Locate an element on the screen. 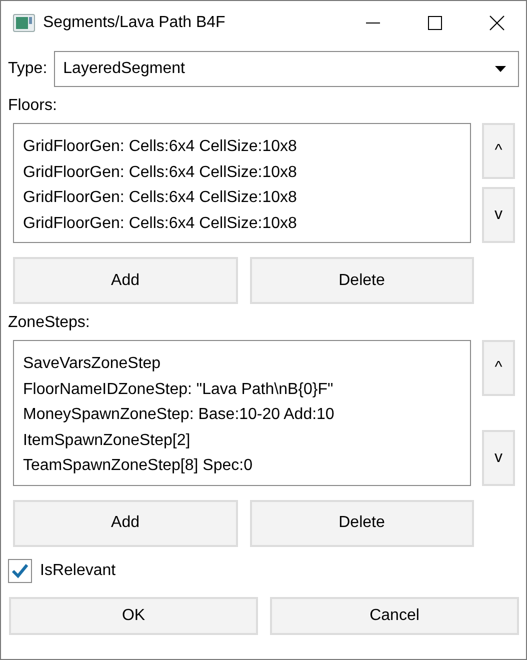  dropdown-arrow-icon is located at coordinates (500, 69).